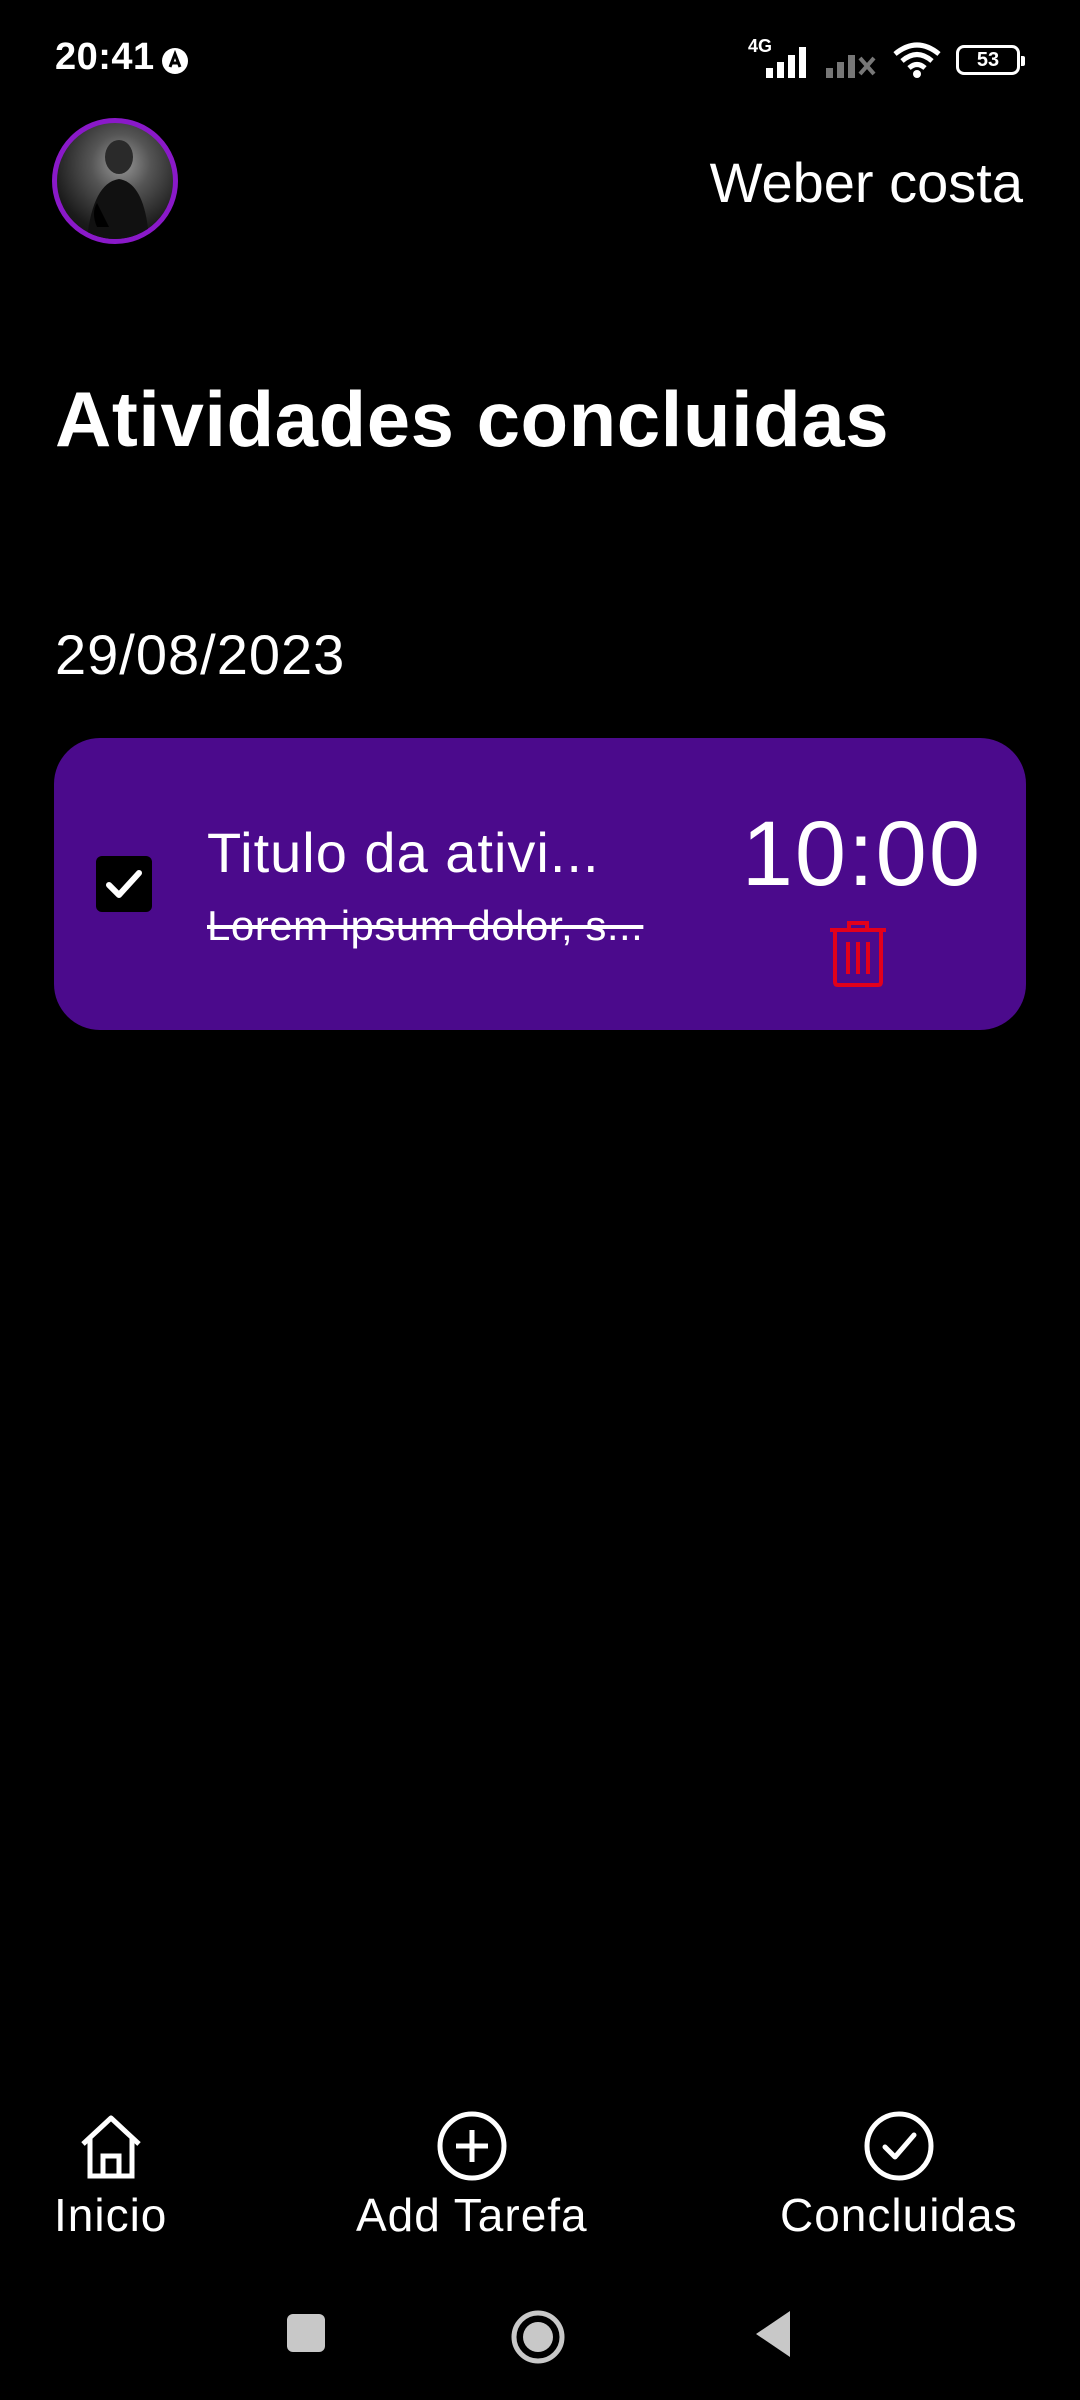 Image resolution: width=1080 pixels, height=2400 pixels. Describe the element at coordinates (899, 2146) in the screenshot. I see `check-circle-icon` at that location.